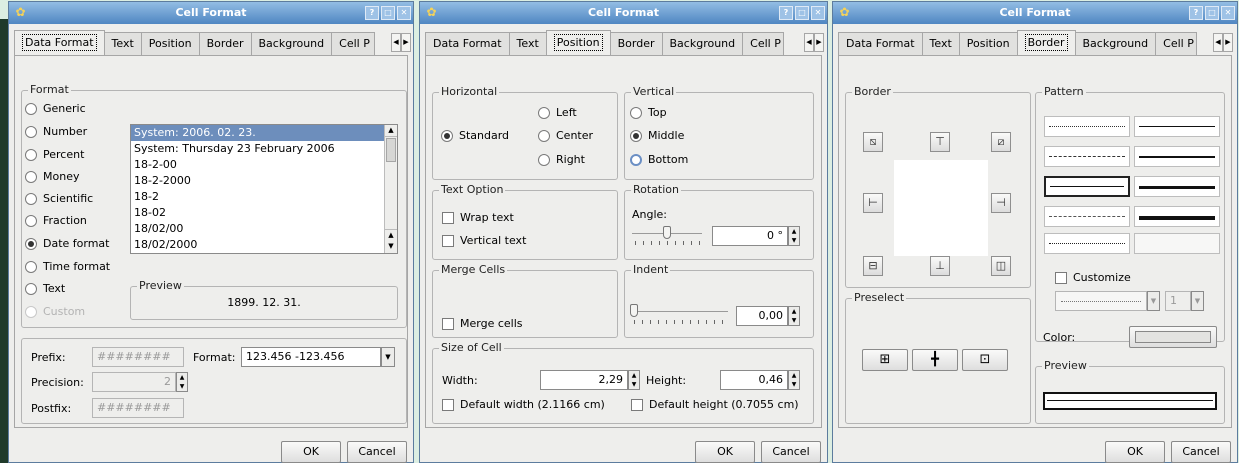 Image resolution: width=1239 pixels, height=463 pixels. Describe the element at coordinates (988, 44) in the screenshot. I see `tab-position: Position` at that location.